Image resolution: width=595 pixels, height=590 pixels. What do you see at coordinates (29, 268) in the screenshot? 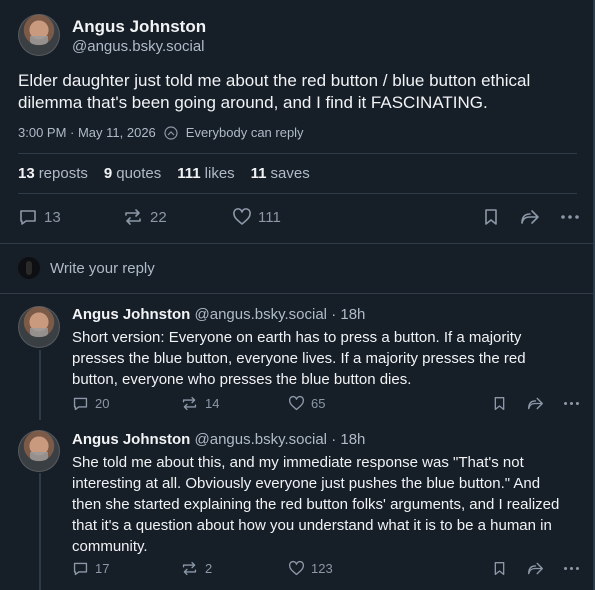
I see `current-user-avatar` at bounding box center [29, 268].